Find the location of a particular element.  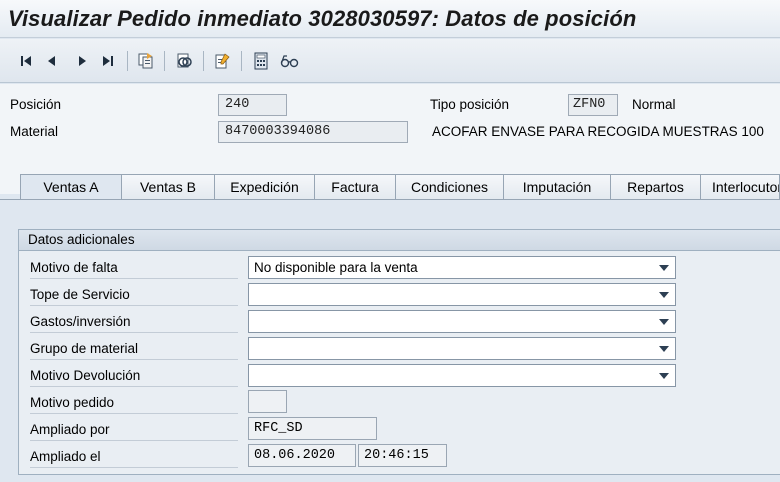

tab-condiciones: Condiciones is located at coordinates (449, 187).